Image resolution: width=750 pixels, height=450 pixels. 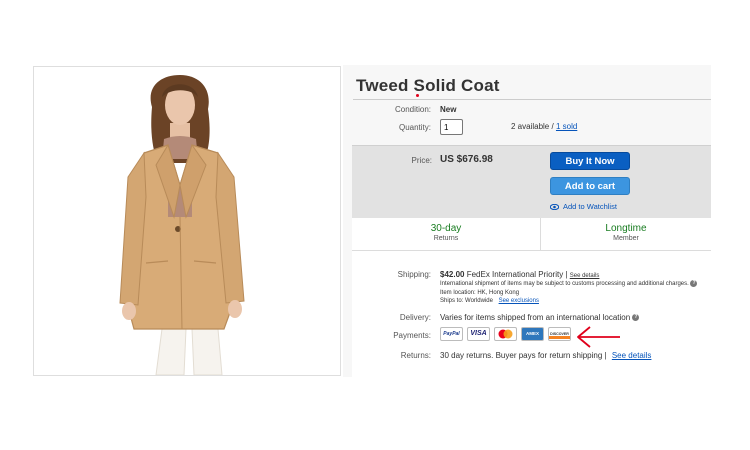 What do you see at coordinates (412, 335) in the screenshot?
I see `payments-label: Payments:` at bounding box center [412, 335].